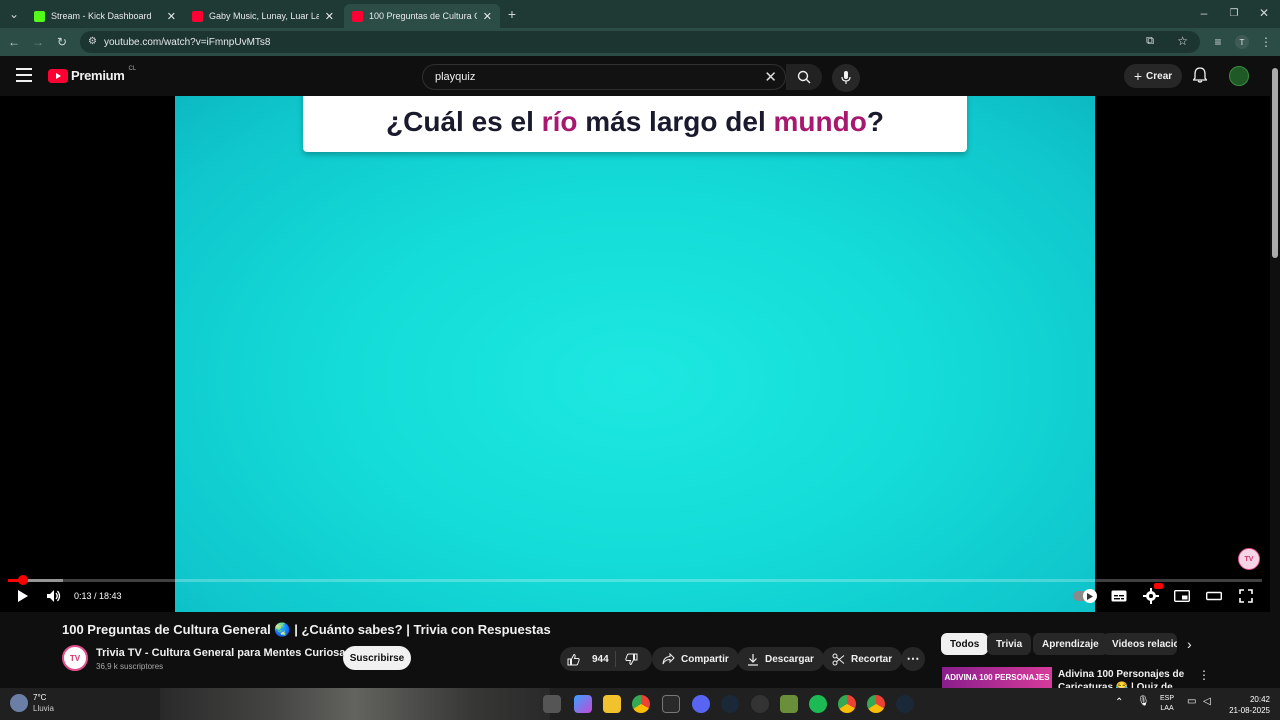 The image size is (1280, 720). What do you see at coordinates (1207, 701) in the screenshot?
I see `speaker-icon: ◁` at bounding box center [1207, 701].